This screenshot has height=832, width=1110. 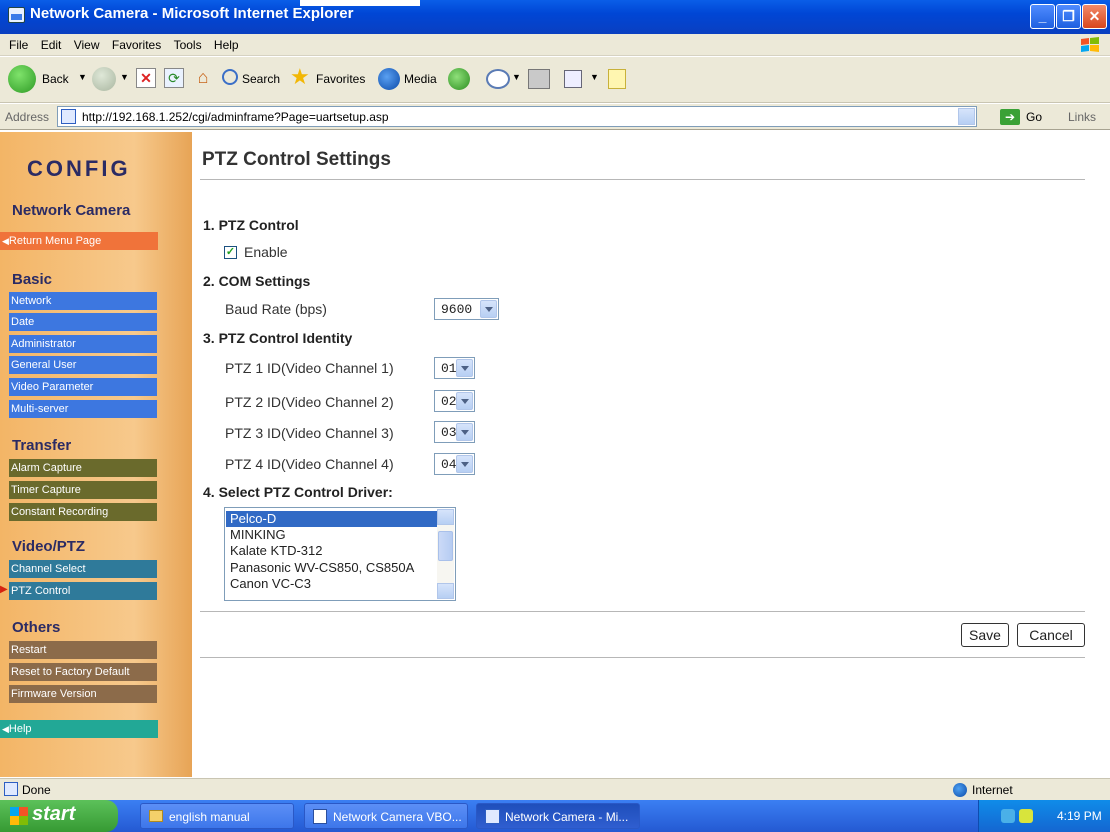 I want to click on driver-option: Canon VC-C3, so click(x=331, y=584).